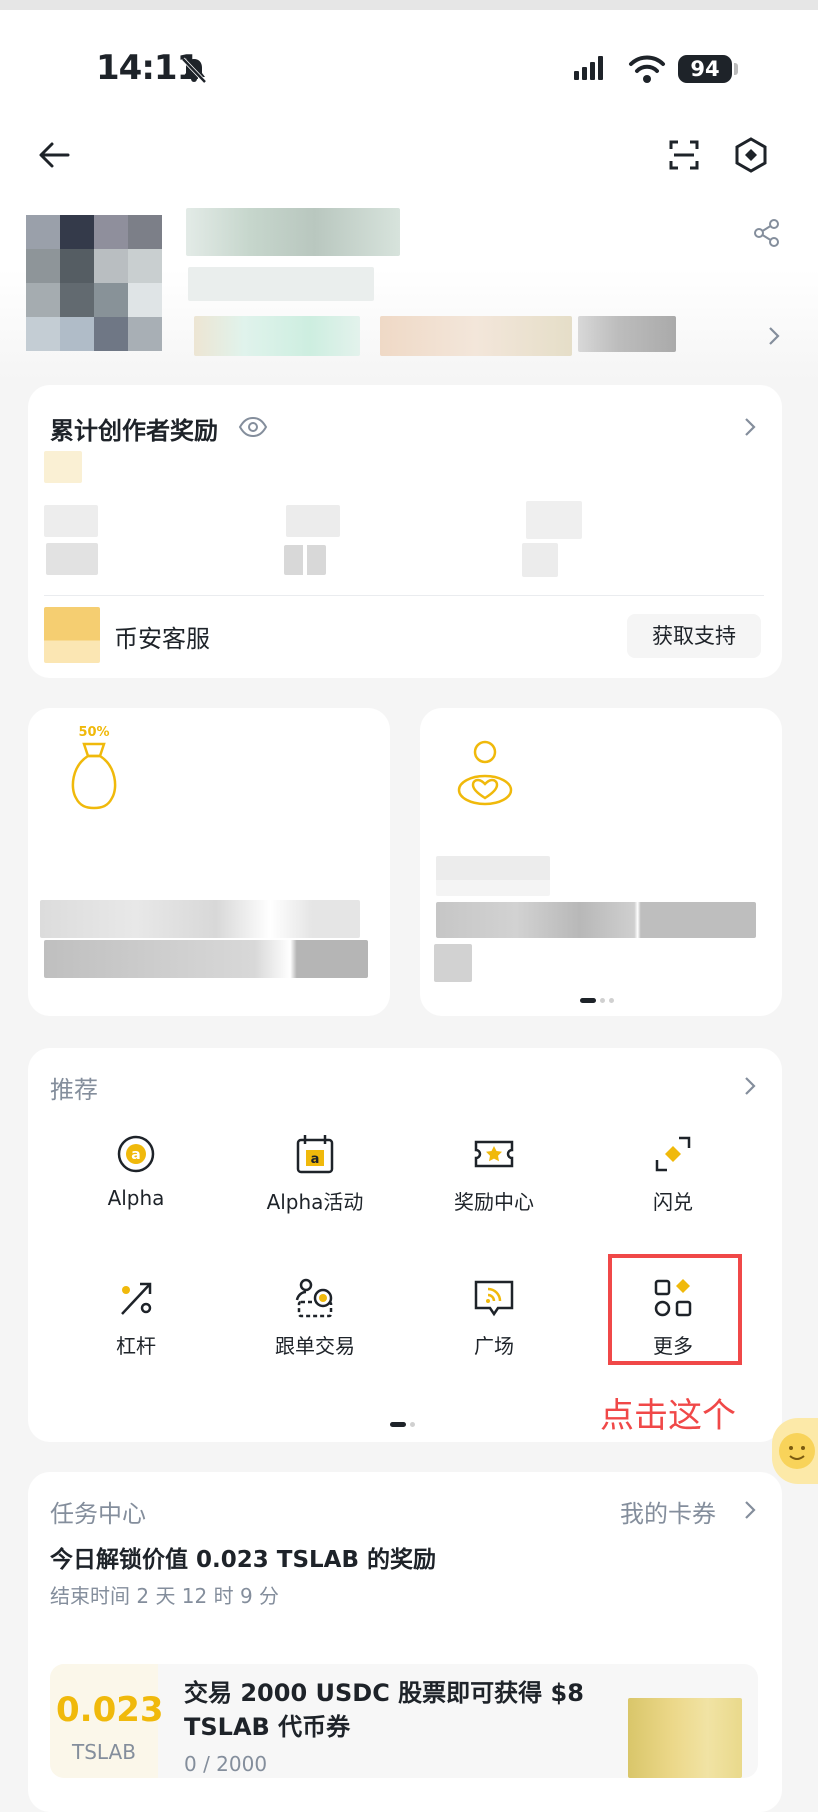 The height and width of the screenshot is (1812, 818). Describe the element at coordinates (293, 232) in the screenshot. I see `username-blurred` at that location.